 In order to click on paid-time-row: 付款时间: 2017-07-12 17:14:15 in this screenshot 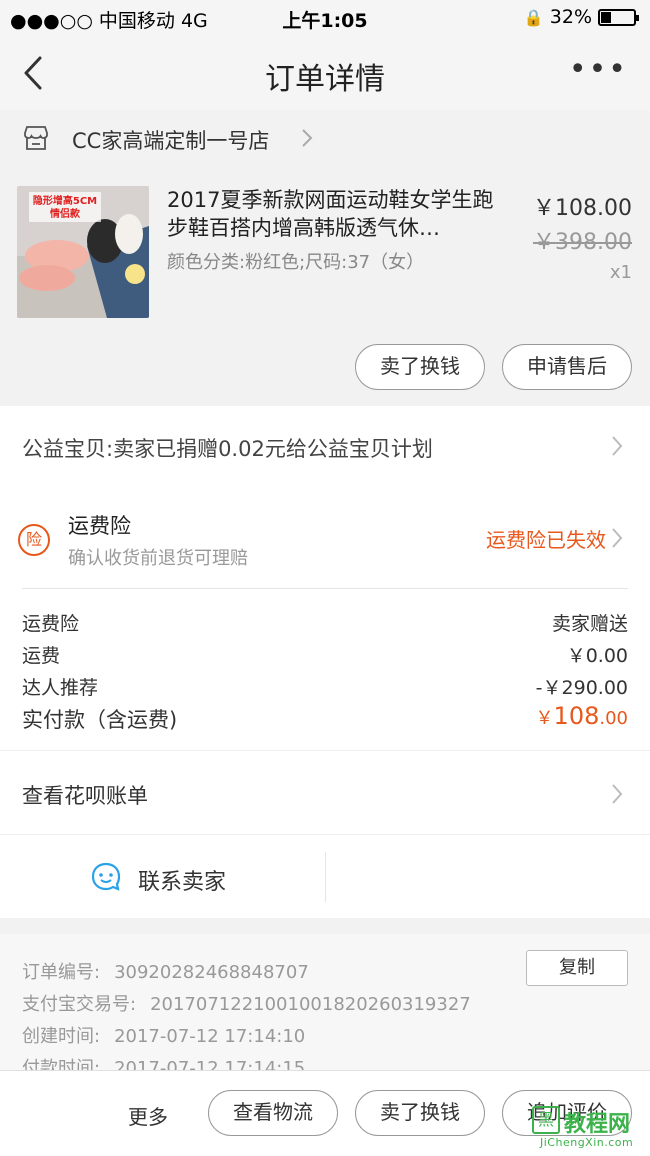, I will do `click(163, 1062)`.